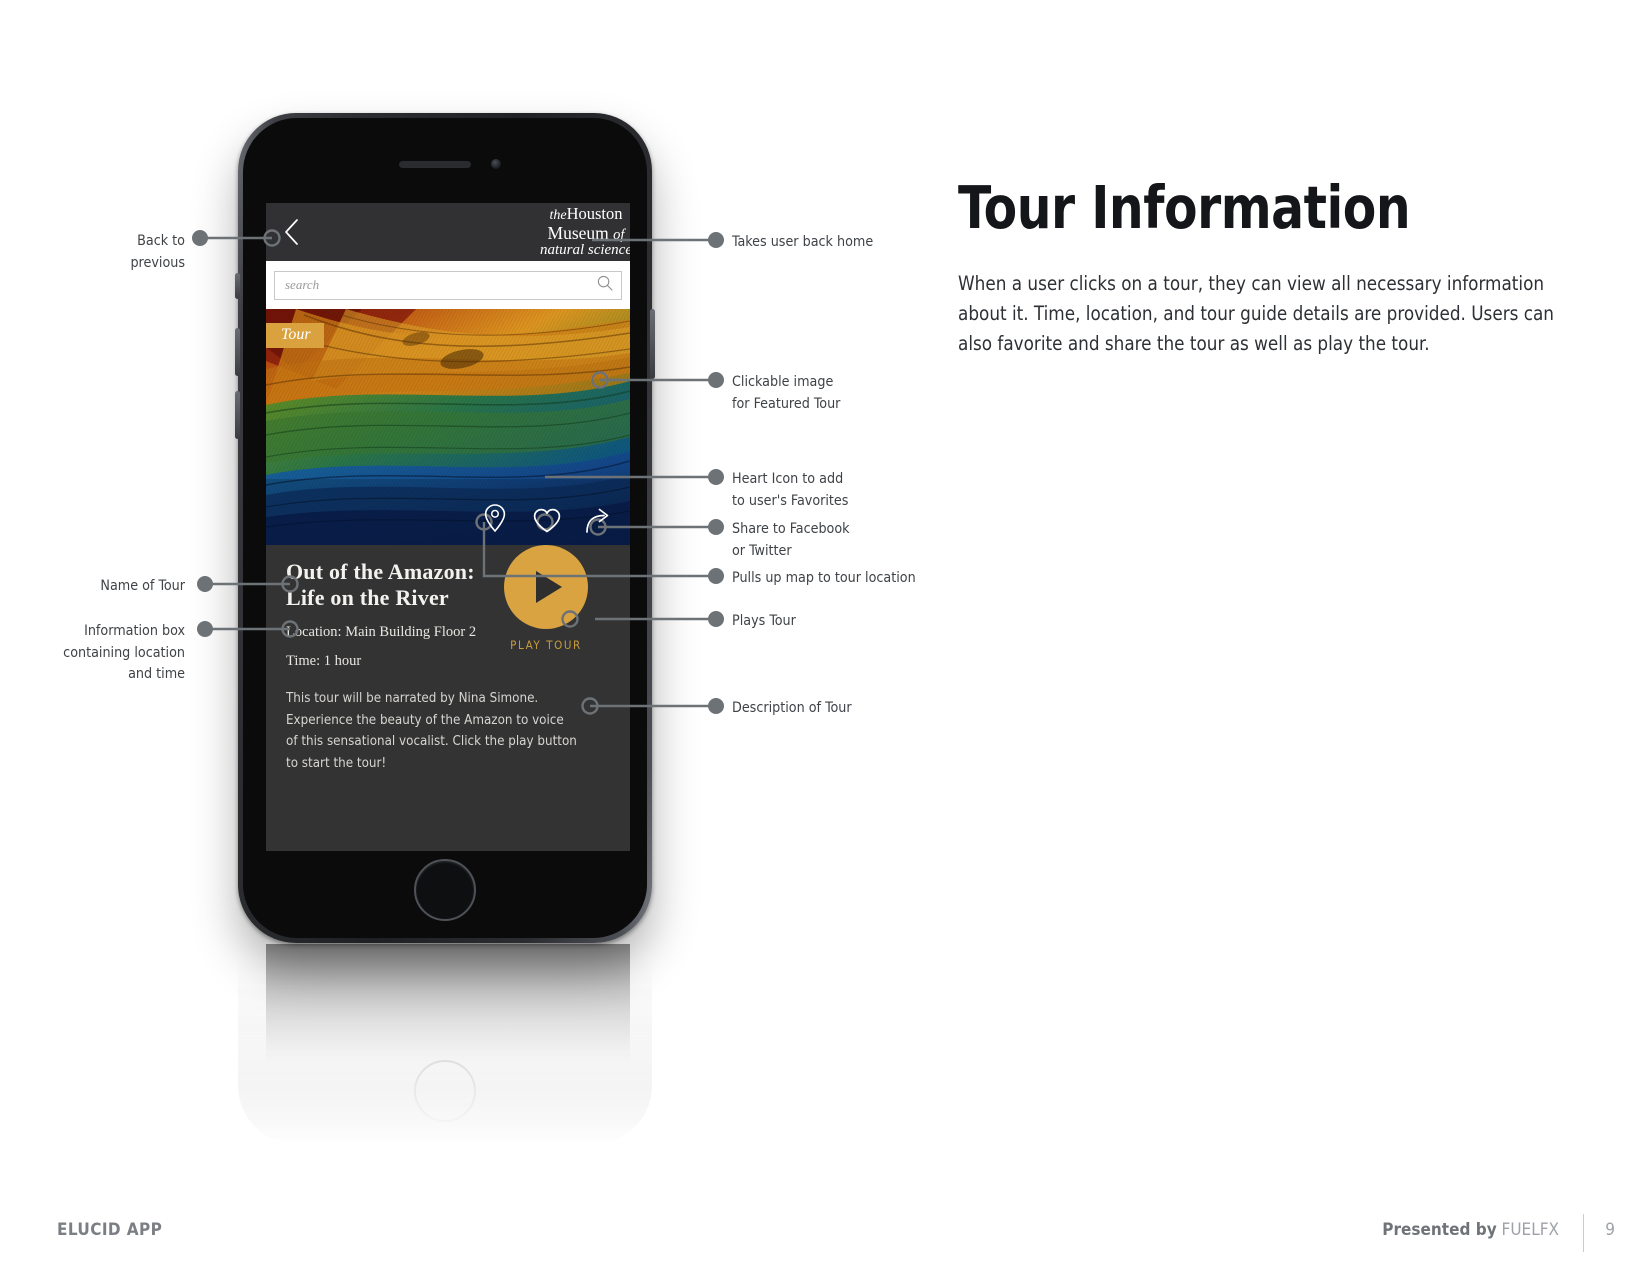  I want to click on logo-the: the, so click(558, 216).